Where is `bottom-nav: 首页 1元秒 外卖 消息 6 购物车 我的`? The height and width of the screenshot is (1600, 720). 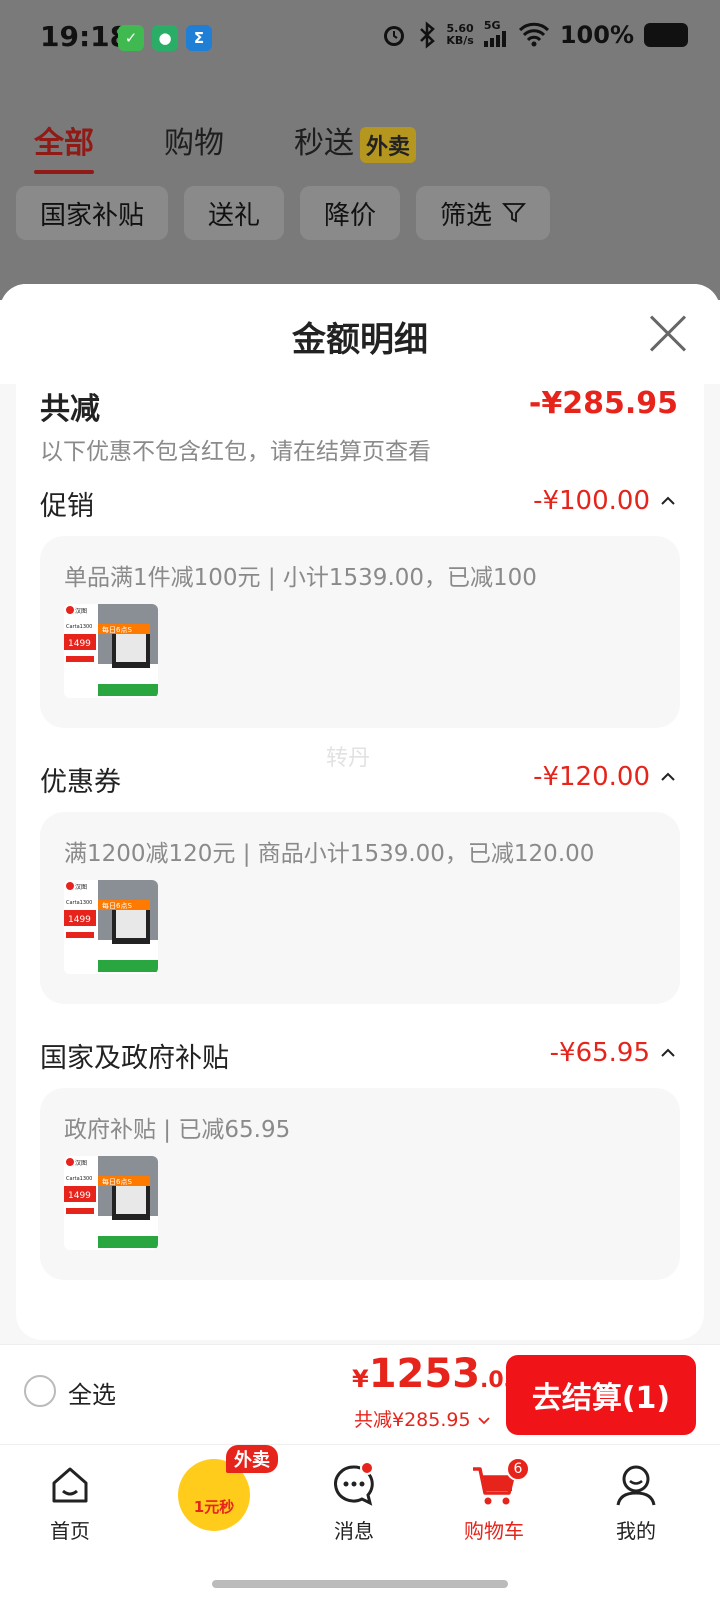 bottom-nav: 首页 1元秒 外卖 消息 6 购物车 我的 is located at coordinates (360, 1522).